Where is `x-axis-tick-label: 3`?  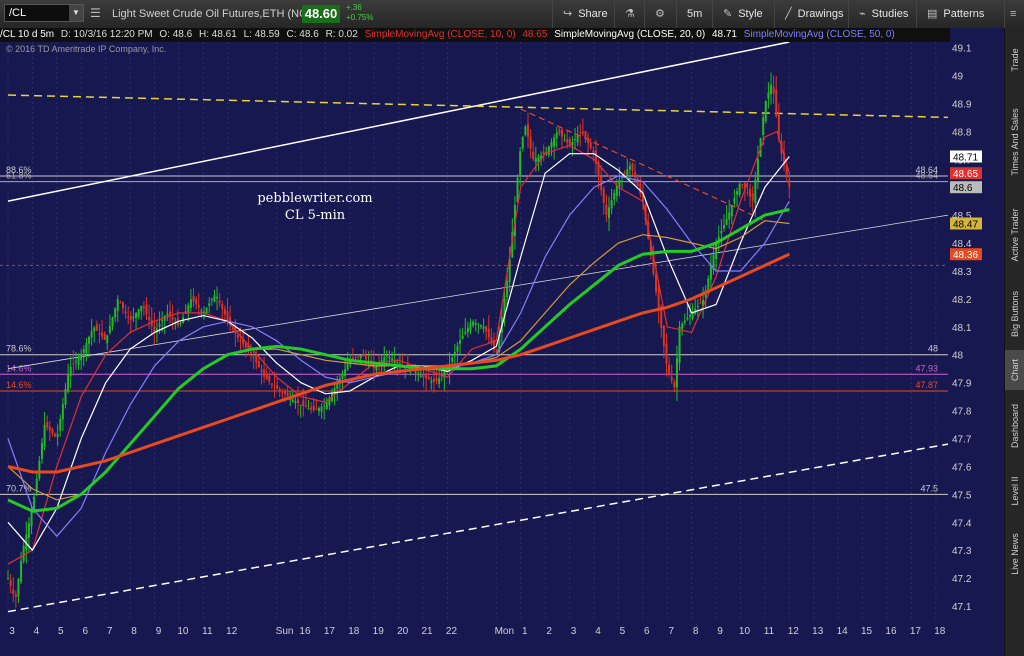
x-axis-tick-label: 3 is located at coordinates (574, 631).